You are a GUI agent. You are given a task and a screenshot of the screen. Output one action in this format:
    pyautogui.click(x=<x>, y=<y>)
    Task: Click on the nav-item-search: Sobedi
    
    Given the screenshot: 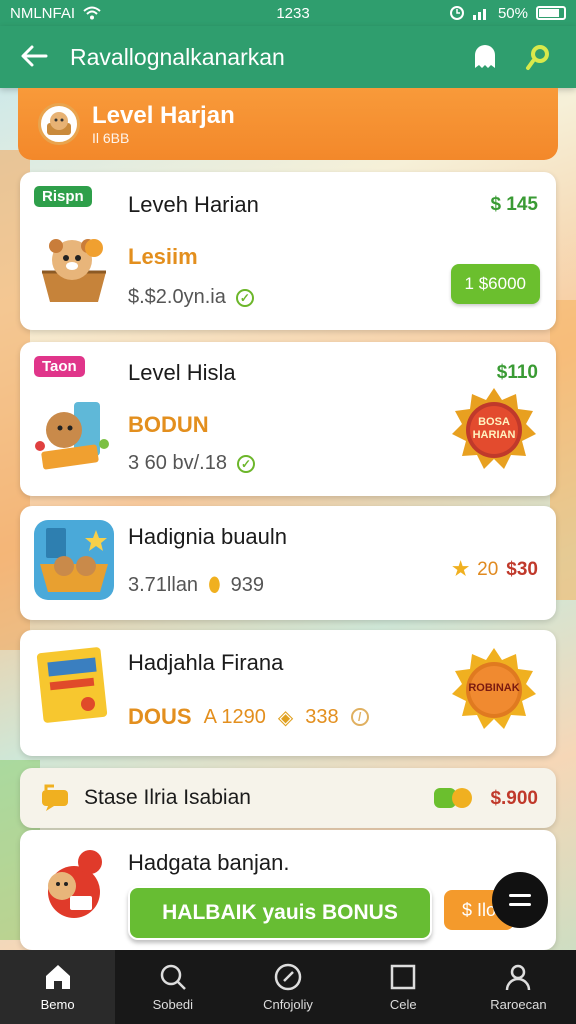 What is the action you would take?
    pyautogui.click(x=172, y=987)
    